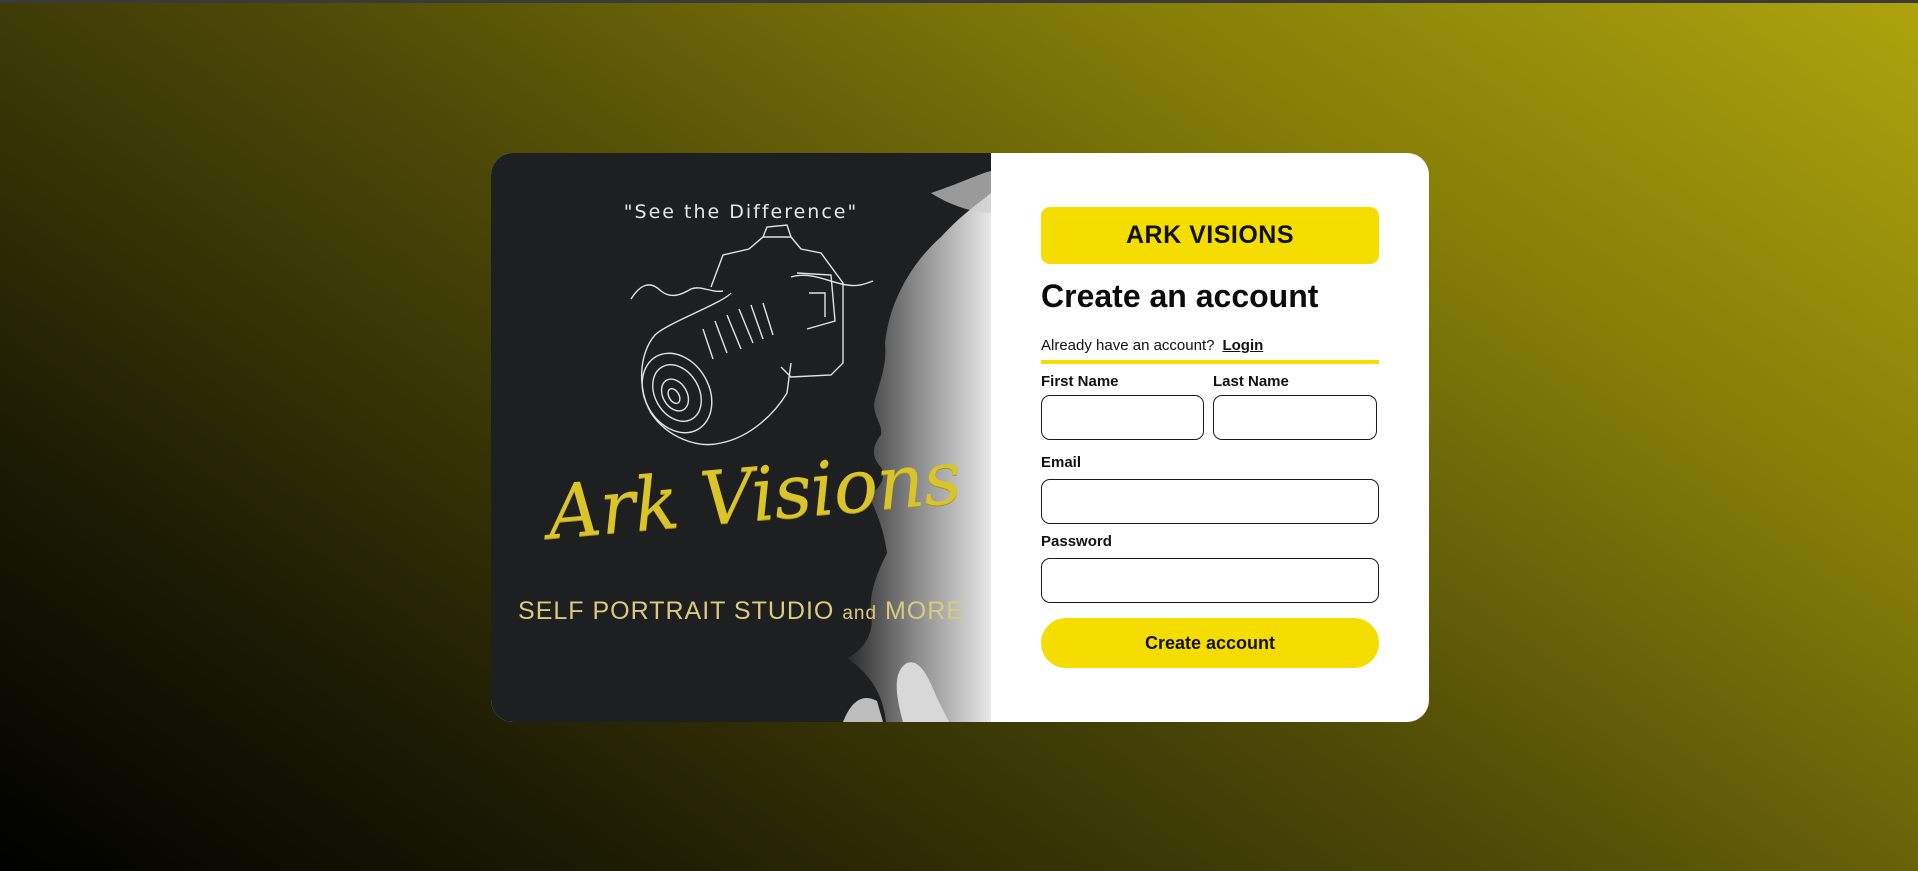  I want to click on poster-subtitle: SELF PORTRAIT STUDIO and MORE, so click(741, 611).